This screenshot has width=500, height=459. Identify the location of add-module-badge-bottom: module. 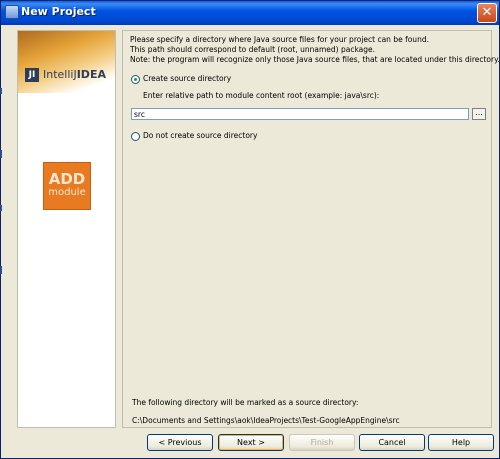
(67, 192).